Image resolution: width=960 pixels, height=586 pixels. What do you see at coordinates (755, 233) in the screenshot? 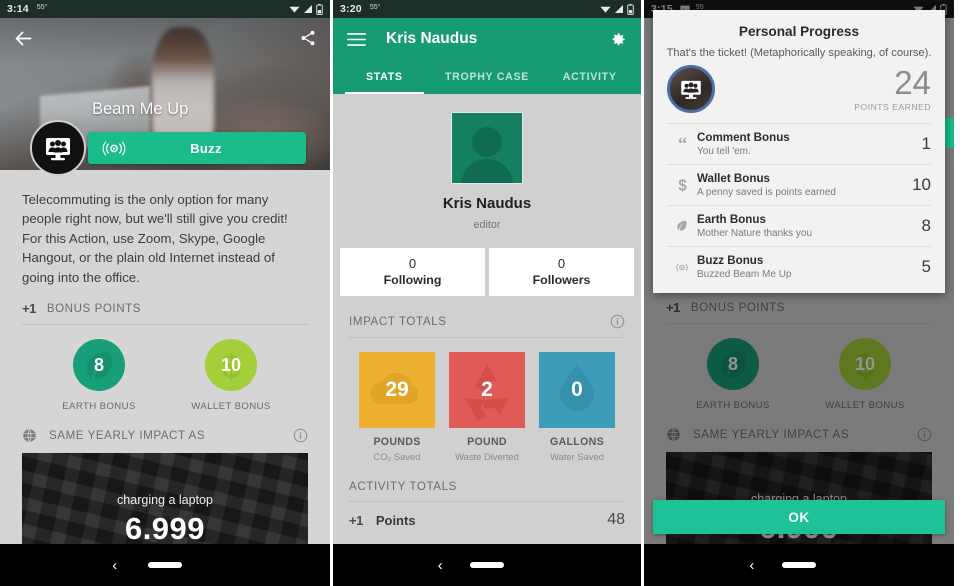
I see `list-item-subtitle: Mother Nature thanks you` at bounding box center [755, 233].